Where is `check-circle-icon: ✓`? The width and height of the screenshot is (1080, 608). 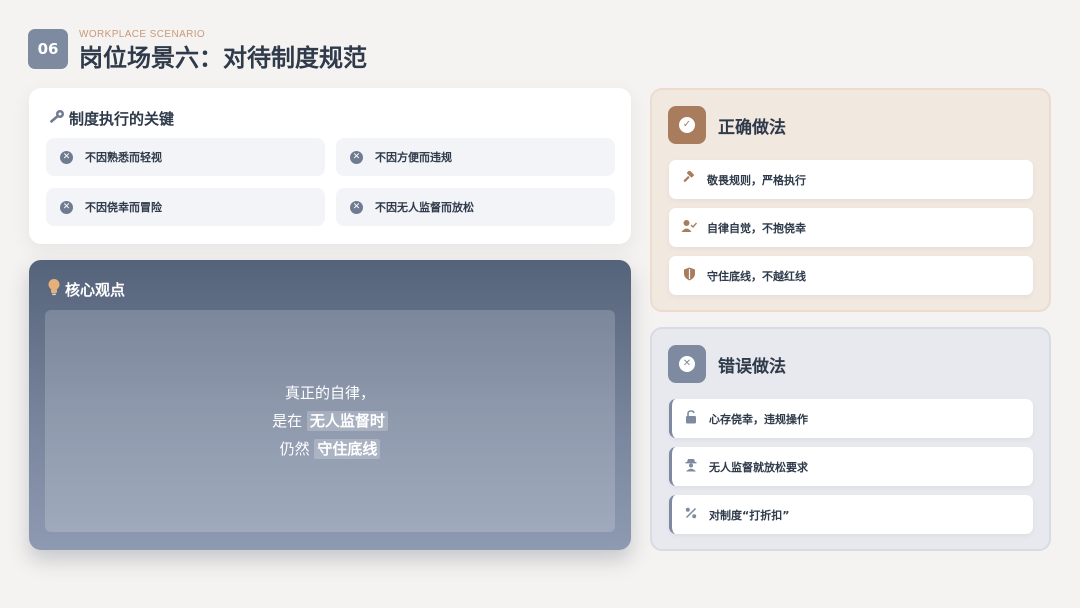 check-circle-icon: ✓ is located at coordinates (687, 125).